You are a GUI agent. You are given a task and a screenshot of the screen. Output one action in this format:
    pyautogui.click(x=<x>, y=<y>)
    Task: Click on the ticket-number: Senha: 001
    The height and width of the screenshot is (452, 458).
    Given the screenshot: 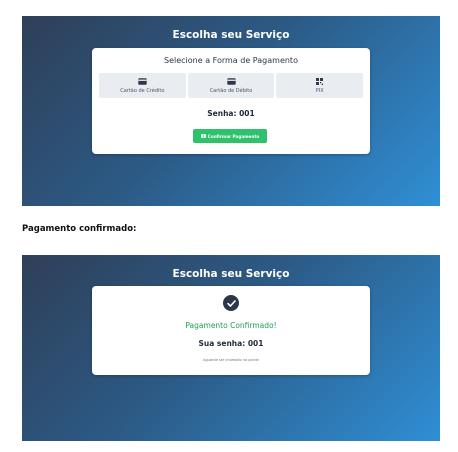 What is the action you would take?
    pyautogui.click(x=231, y=113)
    